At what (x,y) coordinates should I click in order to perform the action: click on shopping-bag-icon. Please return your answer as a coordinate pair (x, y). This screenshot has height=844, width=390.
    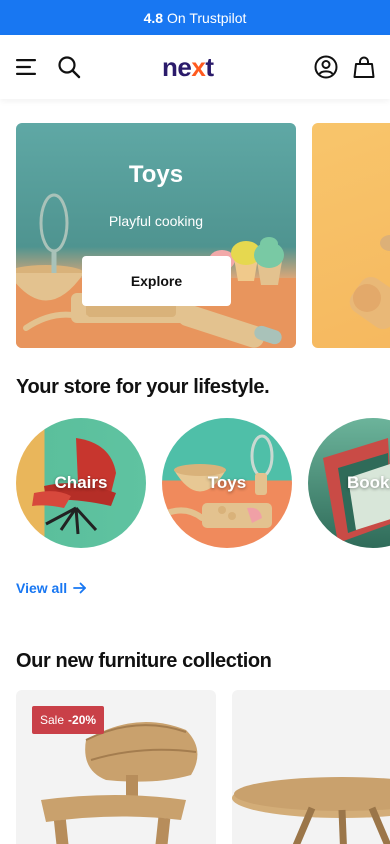
    Looking at the image, I should click on (364, 67).